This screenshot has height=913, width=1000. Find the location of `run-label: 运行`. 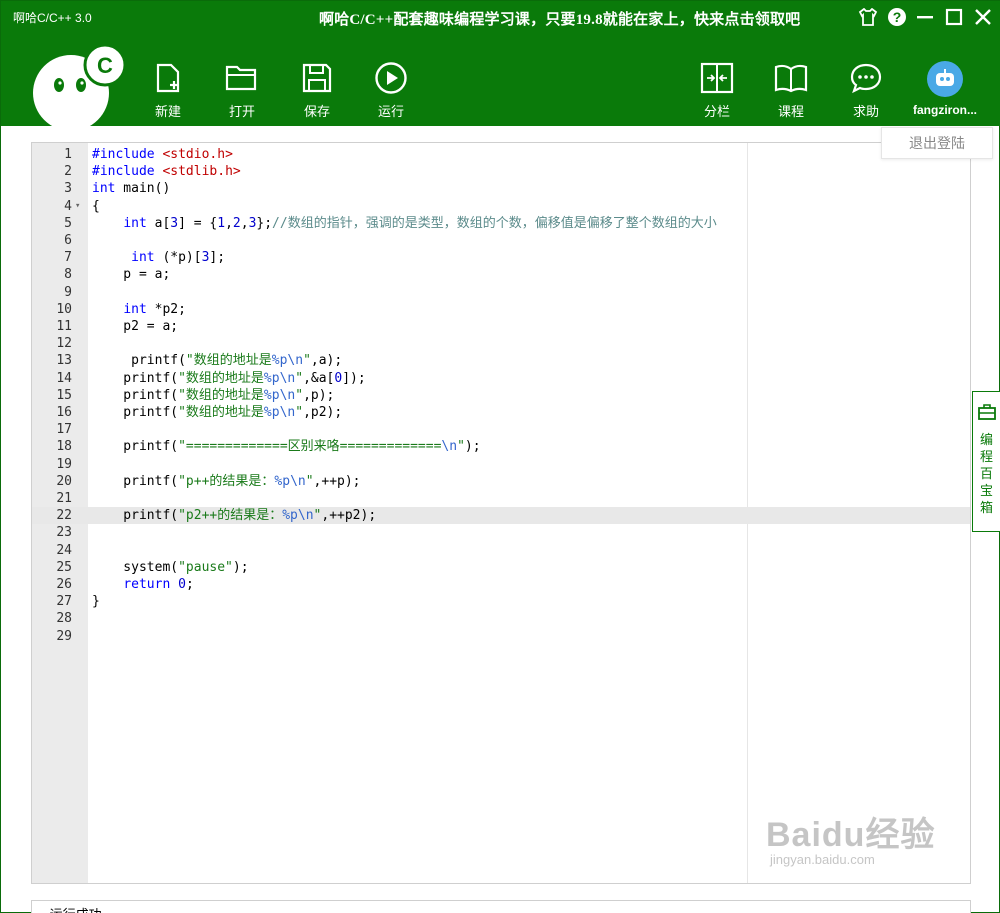

run-label: 运行 is located at coordinates (390, 112).